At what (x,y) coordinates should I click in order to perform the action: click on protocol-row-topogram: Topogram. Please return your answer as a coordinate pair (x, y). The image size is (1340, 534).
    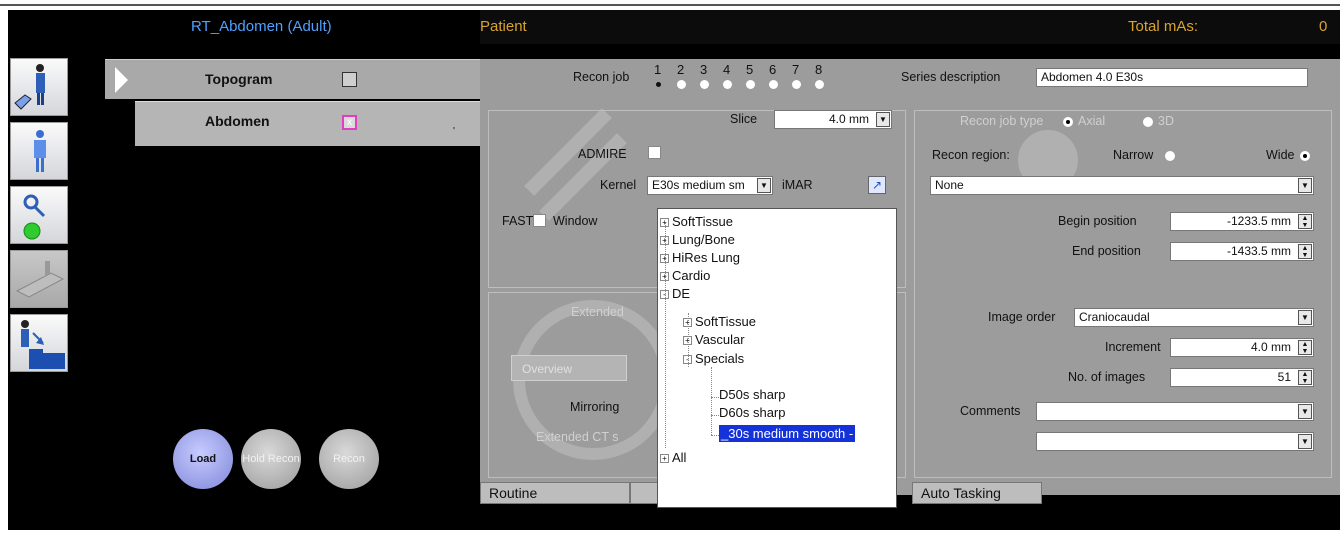
    Looking at the image, I should click on (292, 79).